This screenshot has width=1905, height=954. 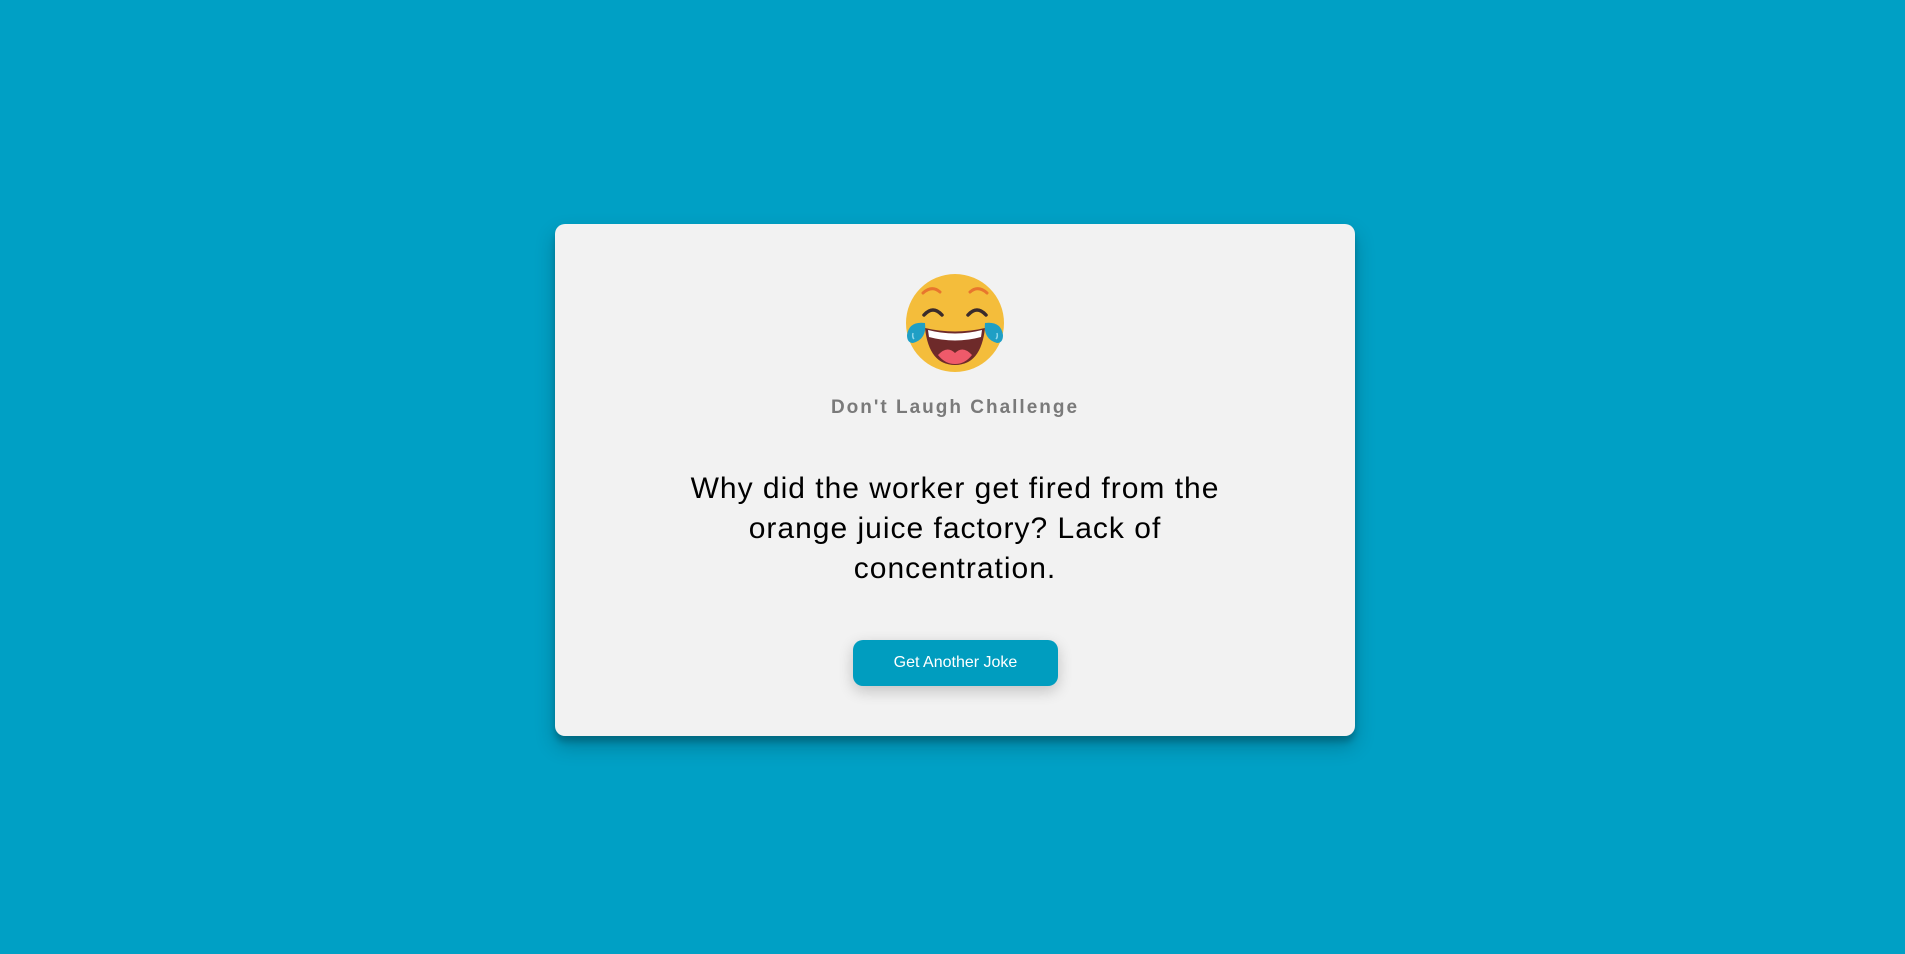 What do you see at coordinates (955, 407) in the screenshot?
I see `challenge-title: Don't Laugh Challenge` at bounding box center [955, 407].